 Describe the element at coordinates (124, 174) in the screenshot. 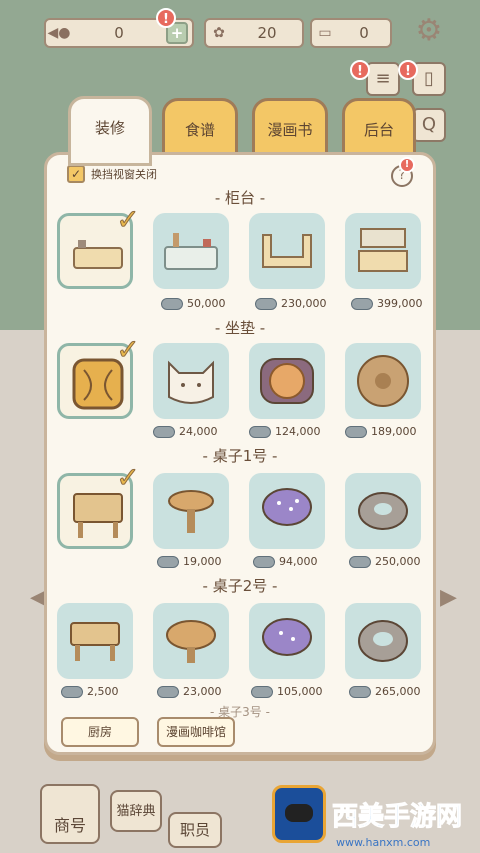

I see `checkbox-label: 换挡视窗关闭` at that location.